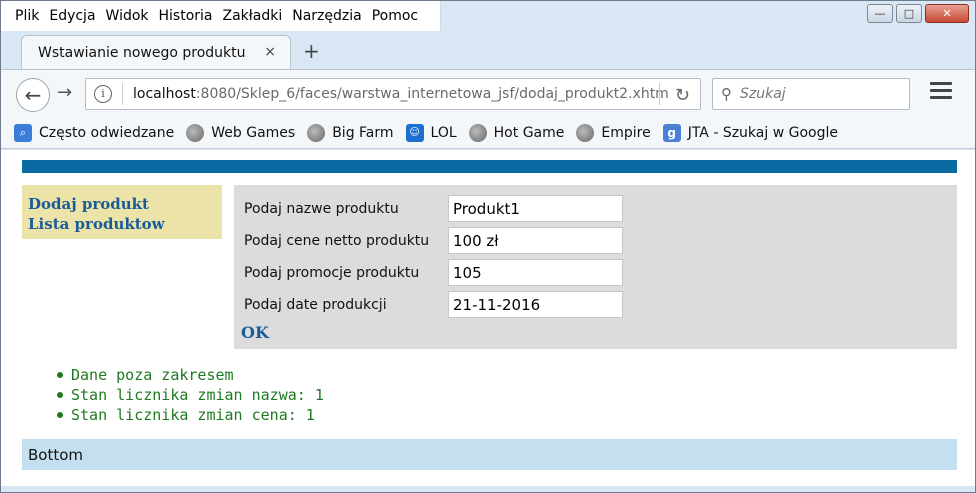  I want to click on price-field: 100 zł, so click(535, 240).